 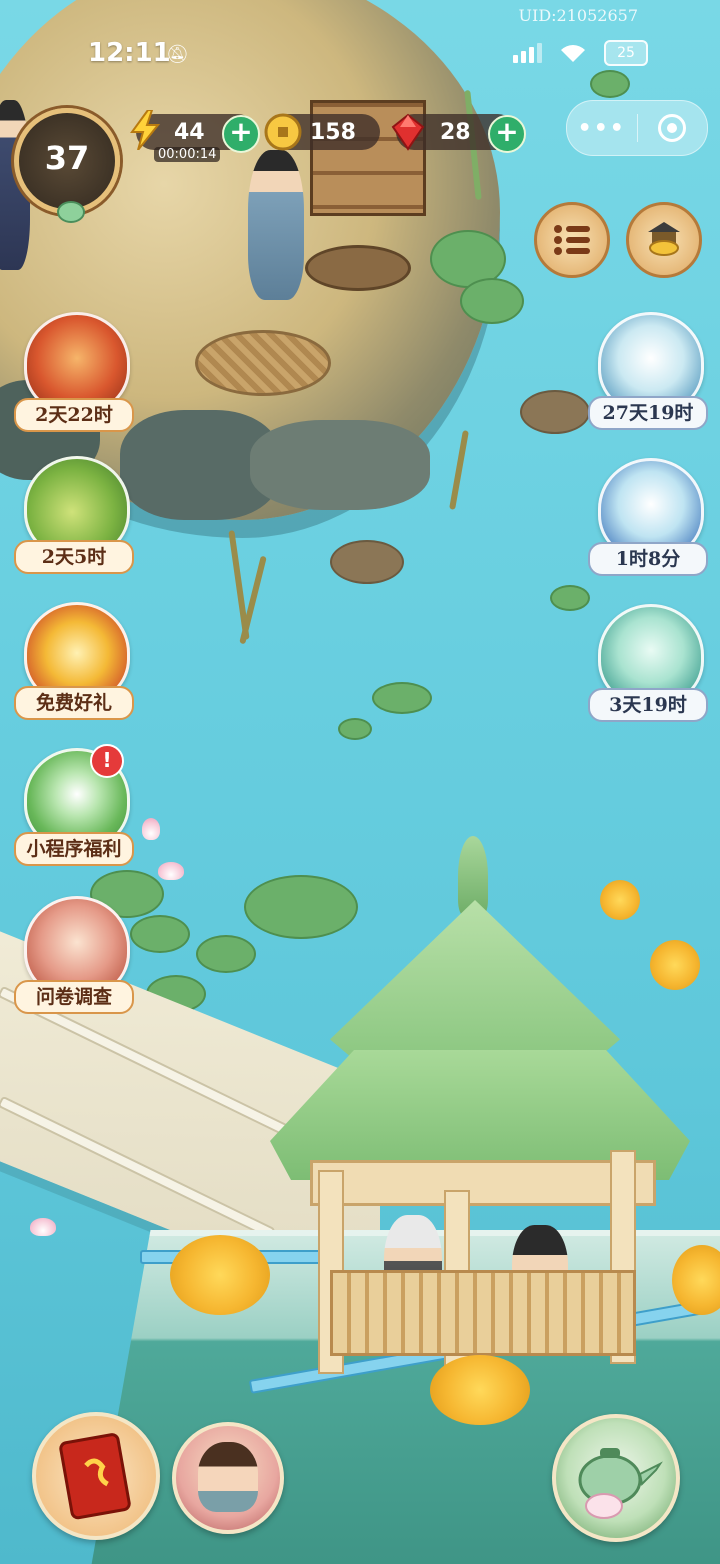 I want to click on red-book-icon, so click(x=95, y=1476).